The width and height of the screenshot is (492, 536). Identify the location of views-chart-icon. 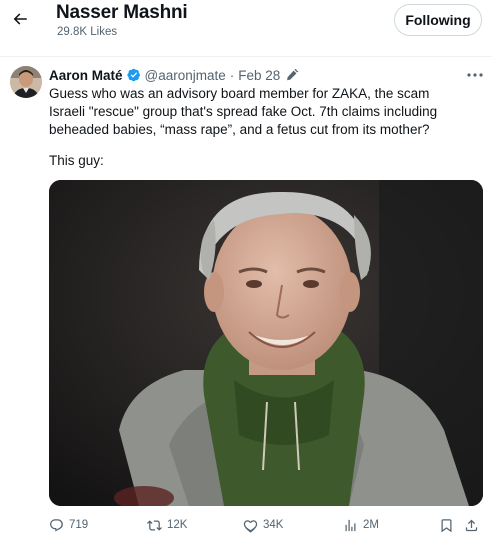
(350, 525).